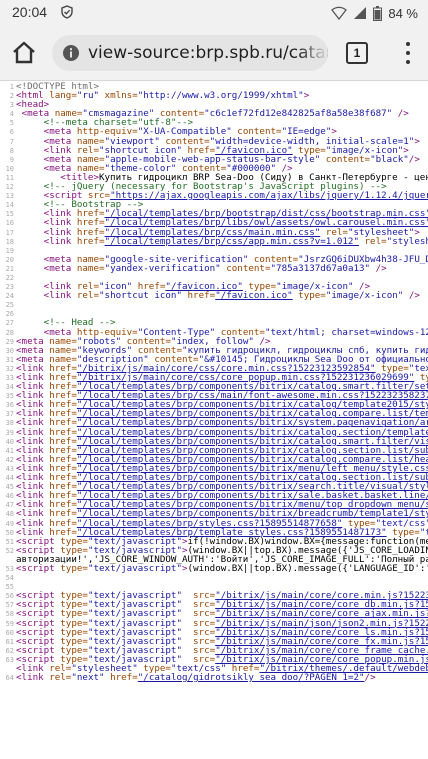  I want to click on vpn-shield-icon, so click(67, 12).